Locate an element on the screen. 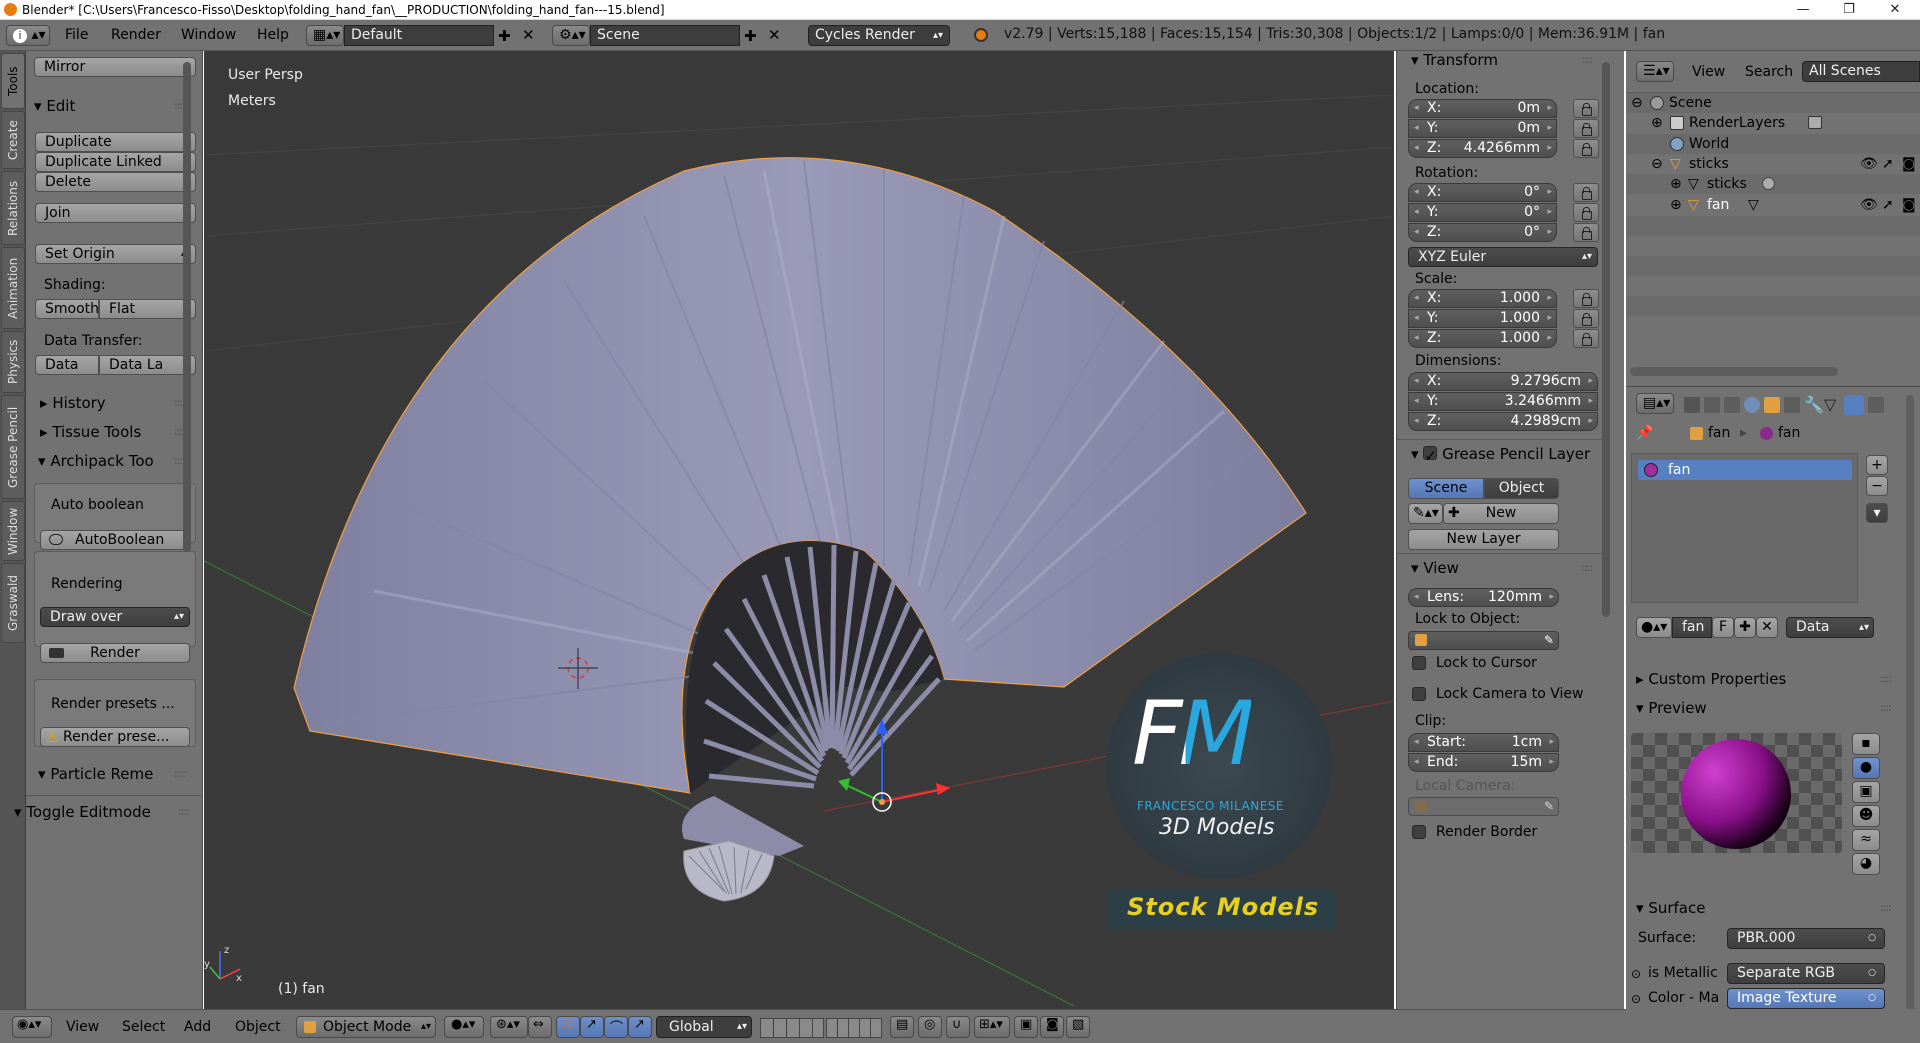  gp-object-button: Object is located at coordinates (1521, 488).